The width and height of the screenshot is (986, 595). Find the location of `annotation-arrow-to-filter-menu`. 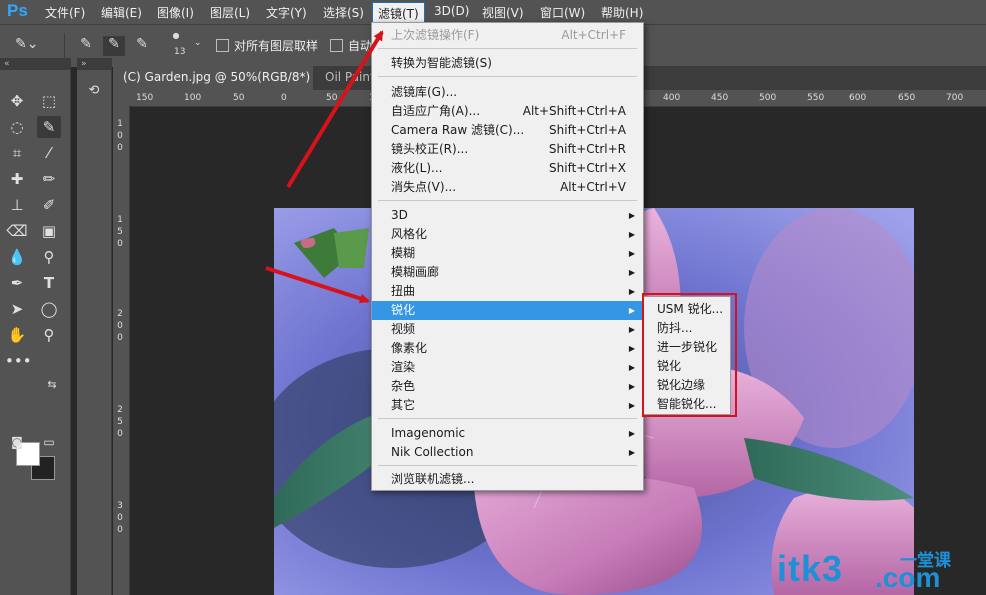

annotation-arrow-to-filter-menu is located at coordinates (335, 109).